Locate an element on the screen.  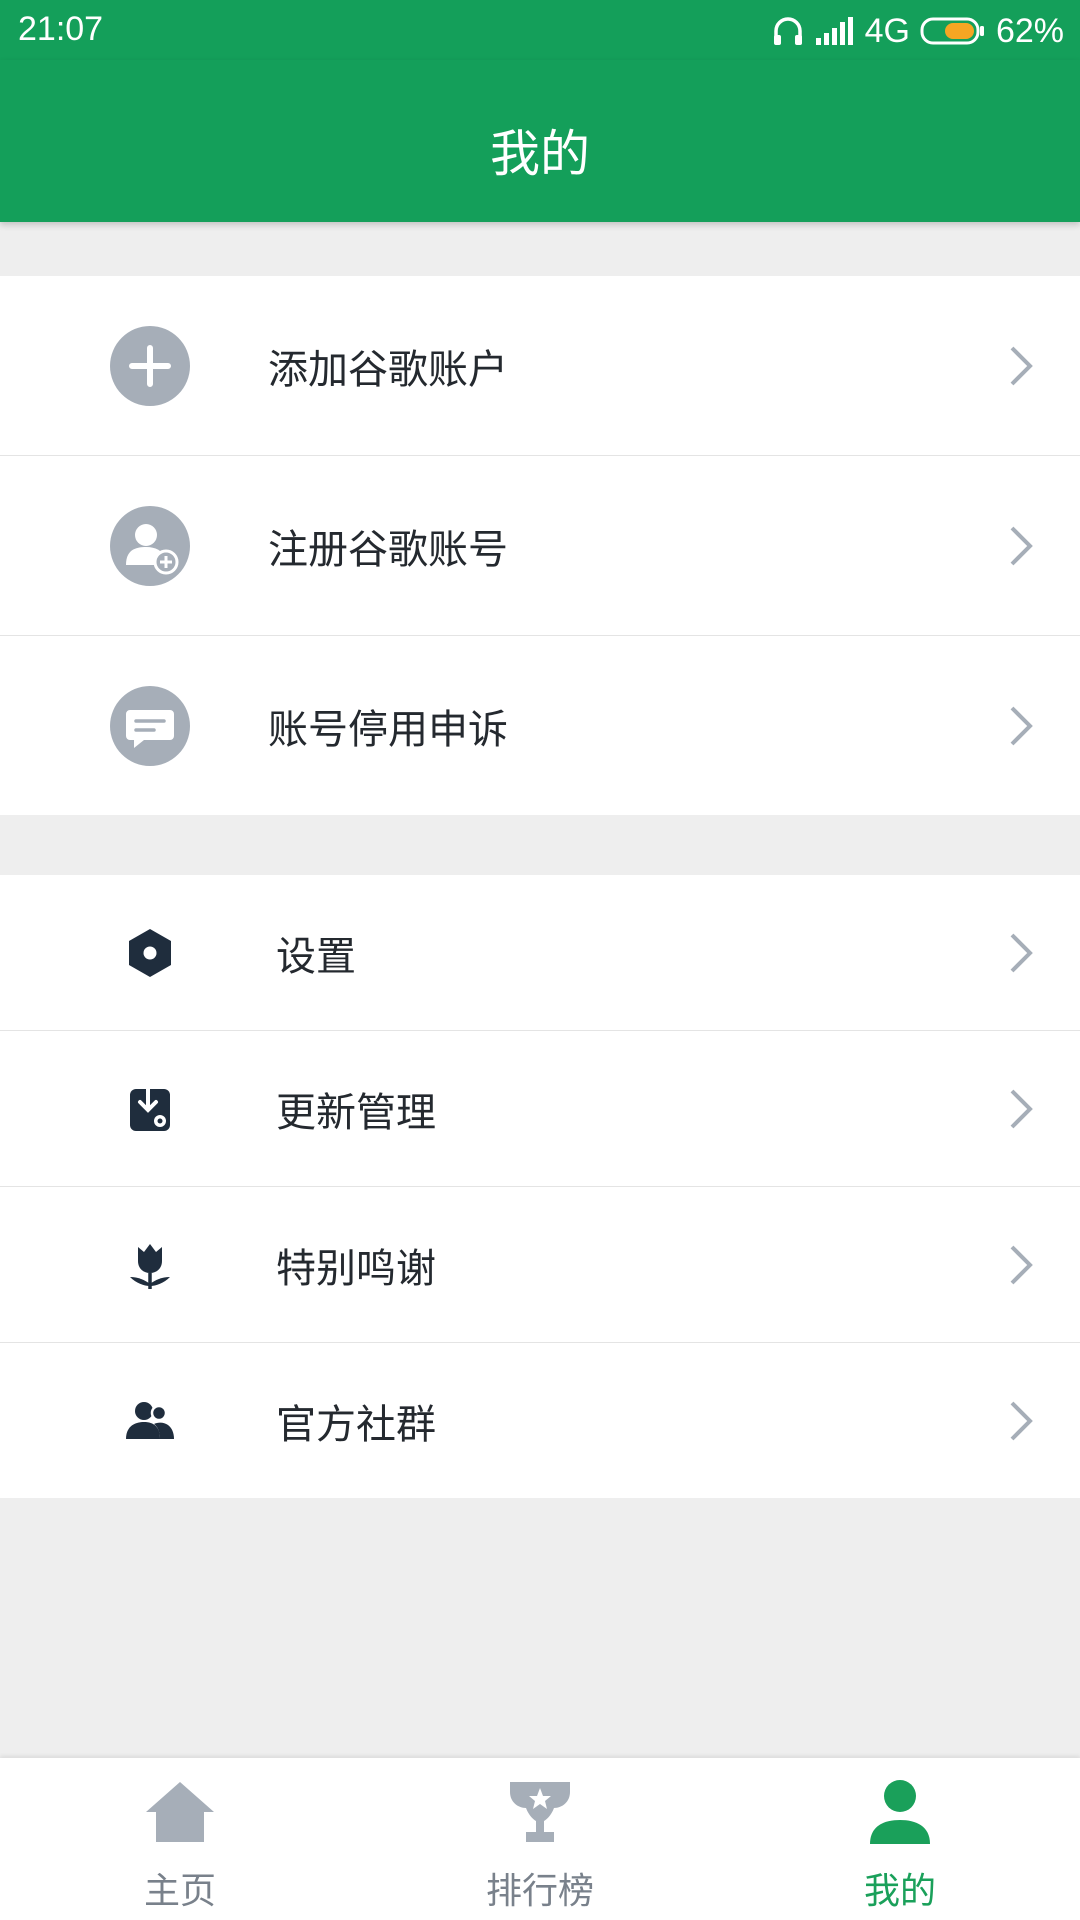
app-bar: 我的 is located at coordinates (540, 141).